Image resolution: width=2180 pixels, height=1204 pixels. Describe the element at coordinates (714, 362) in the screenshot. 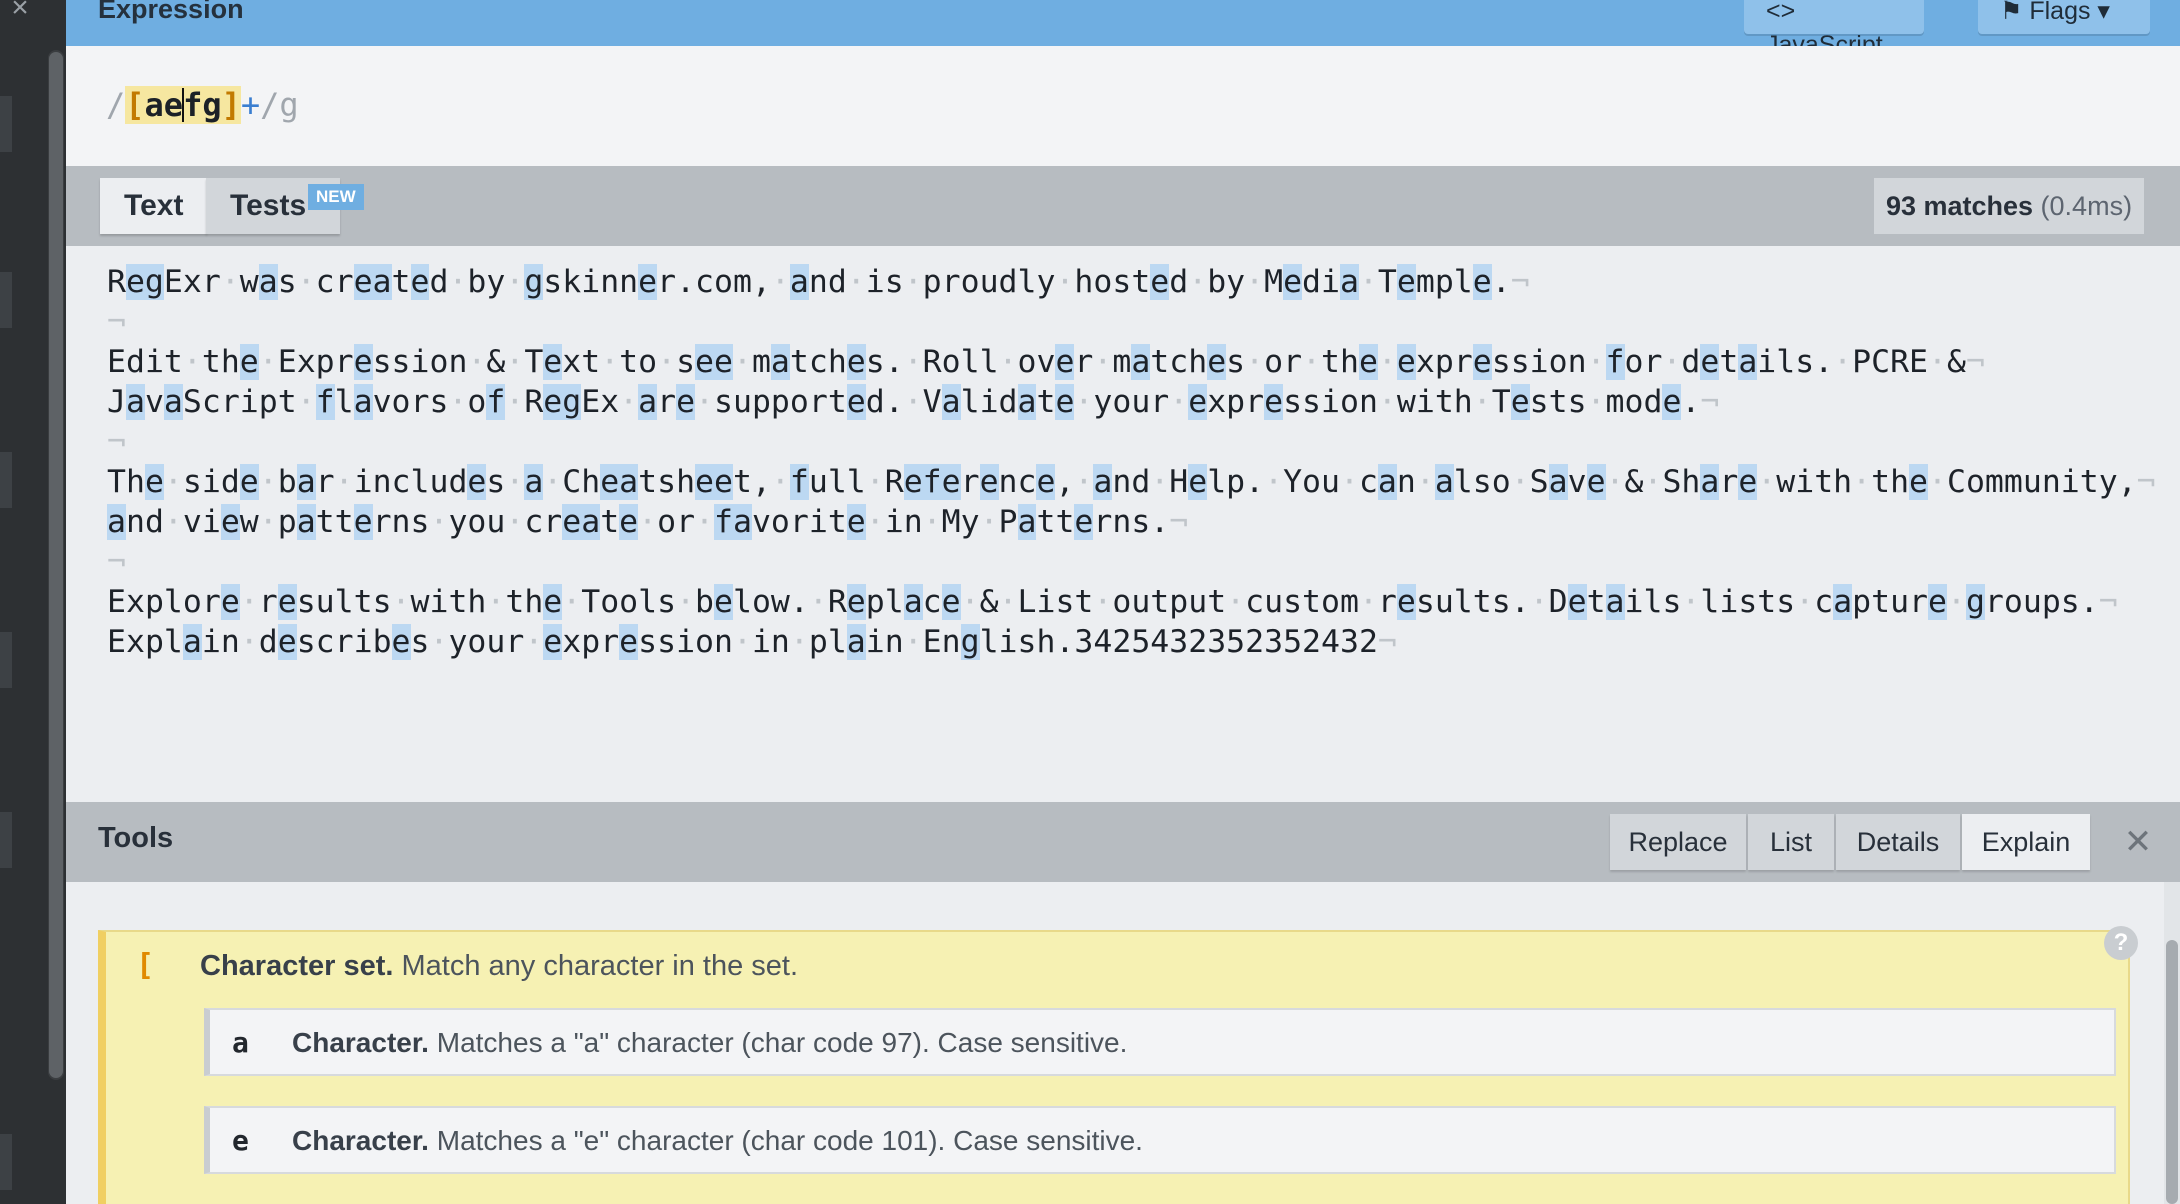

I see `match-highlight: ee` at that location.